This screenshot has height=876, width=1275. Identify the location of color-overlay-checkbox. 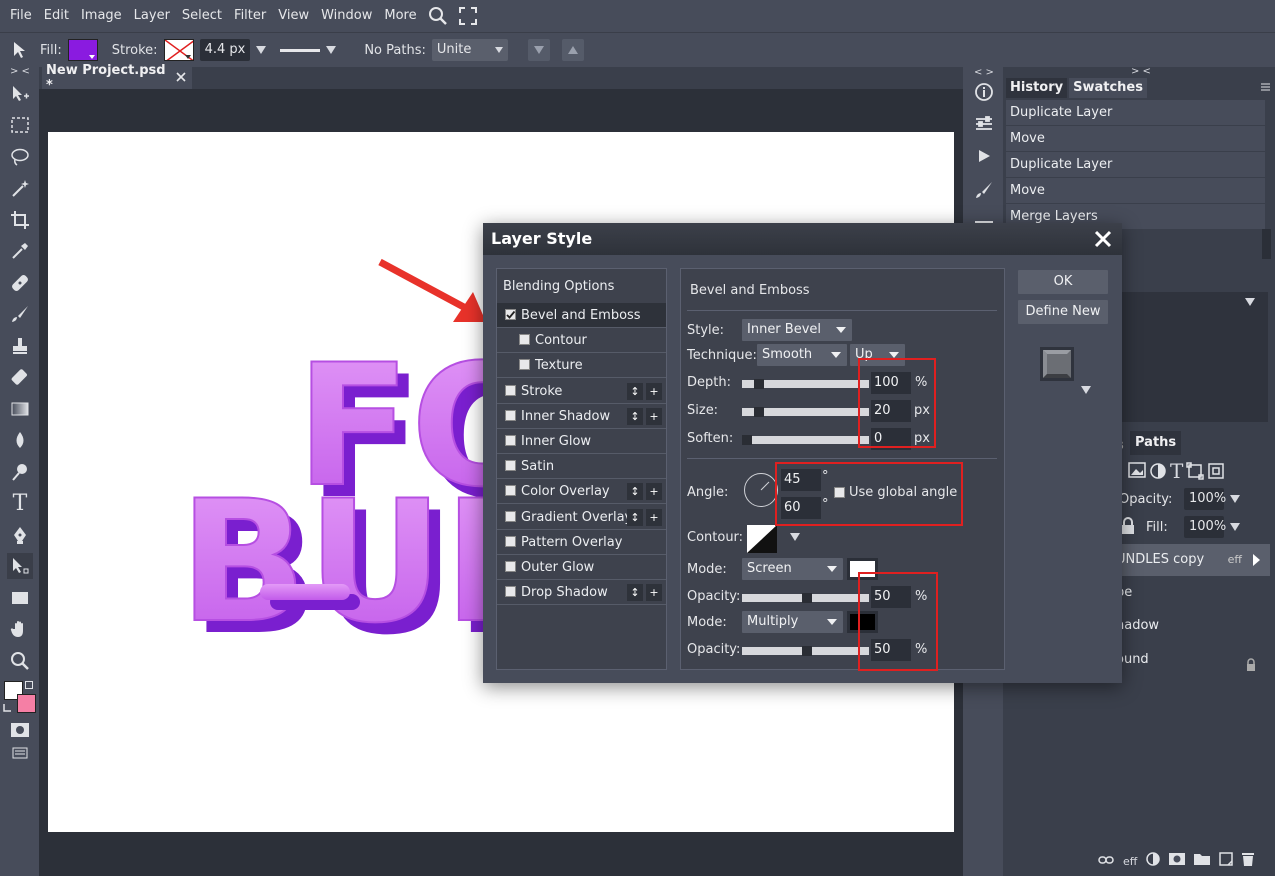
(510, 490).